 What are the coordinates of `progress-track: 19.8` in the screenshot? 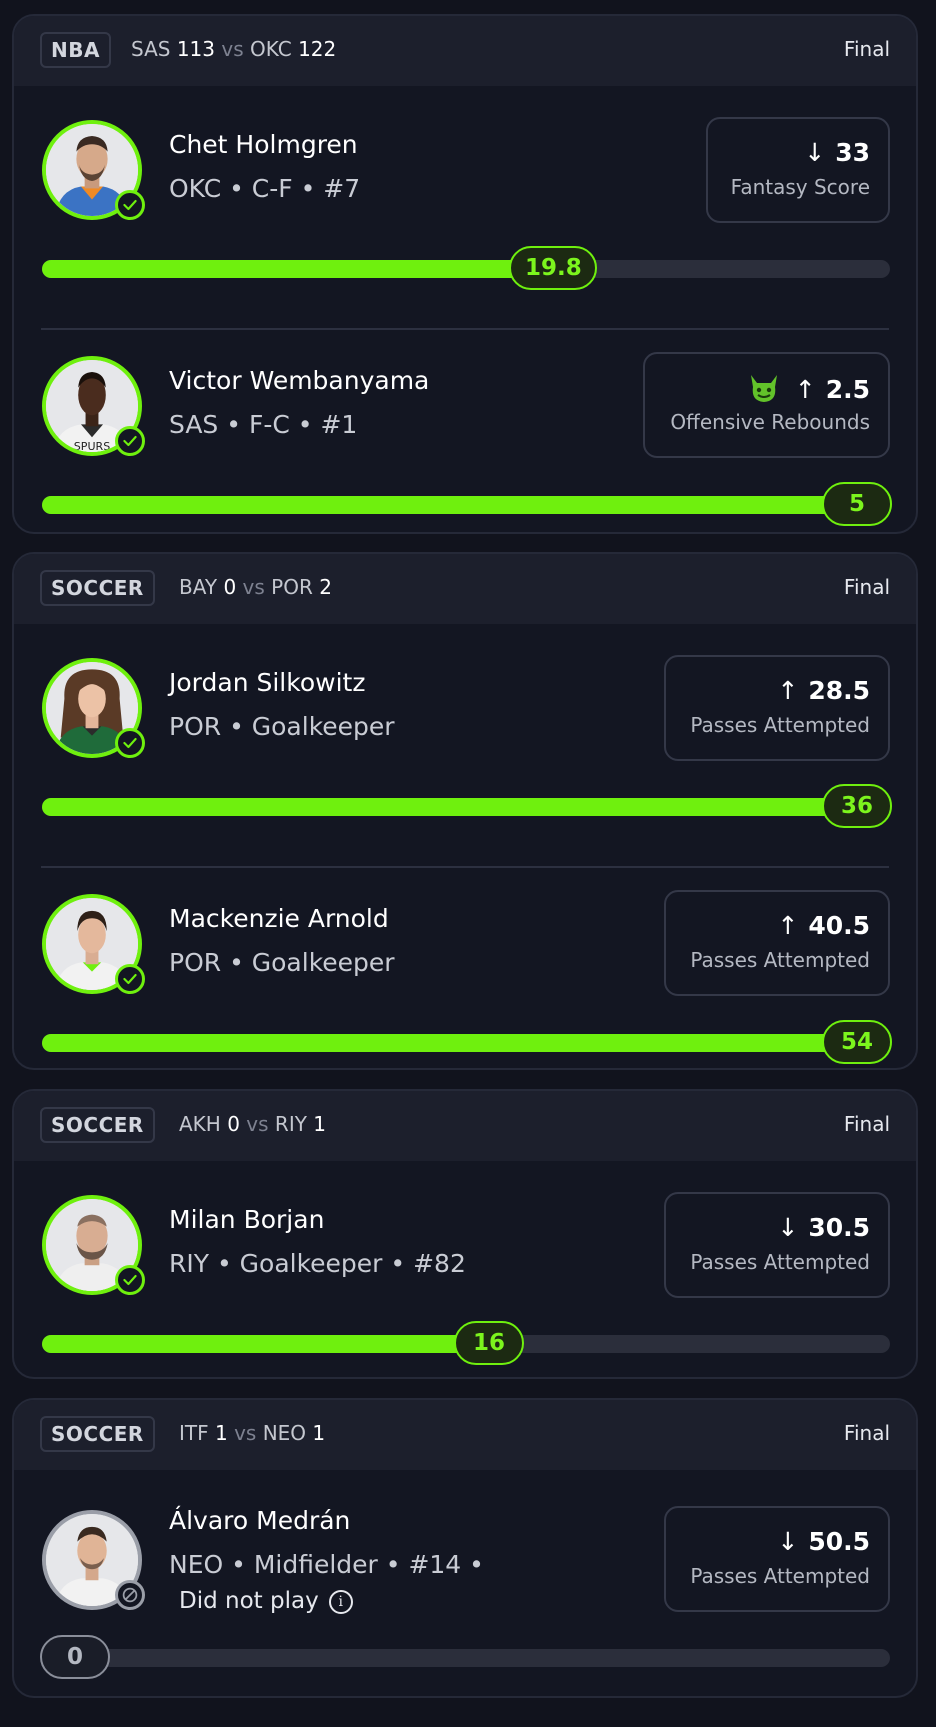 It's located at (466, 268).